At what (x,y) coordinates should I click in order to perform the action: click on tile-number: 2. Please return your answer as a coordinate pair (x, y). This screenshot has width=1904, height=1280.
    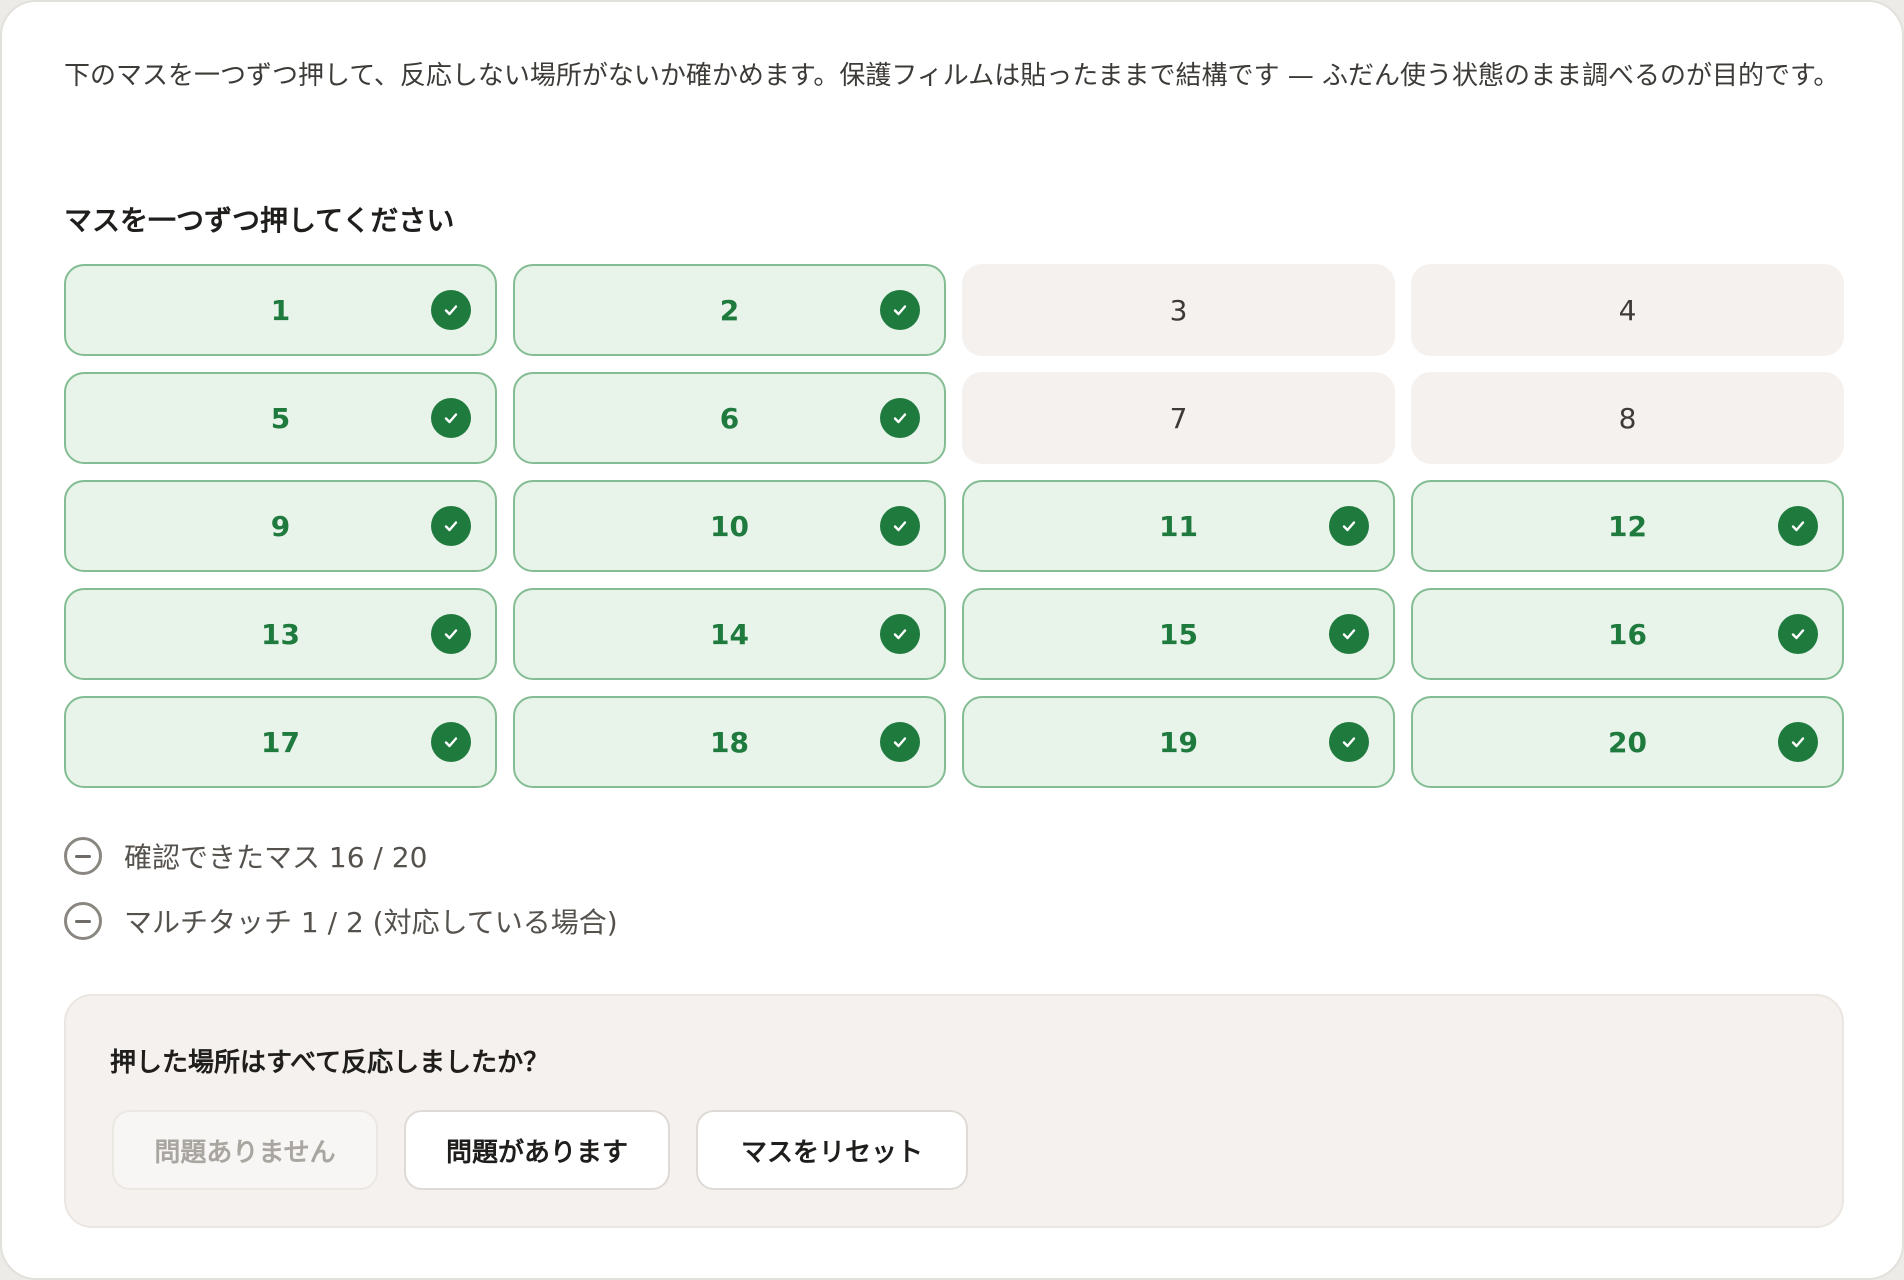
    Looking at the image, I should click on (729, 310).